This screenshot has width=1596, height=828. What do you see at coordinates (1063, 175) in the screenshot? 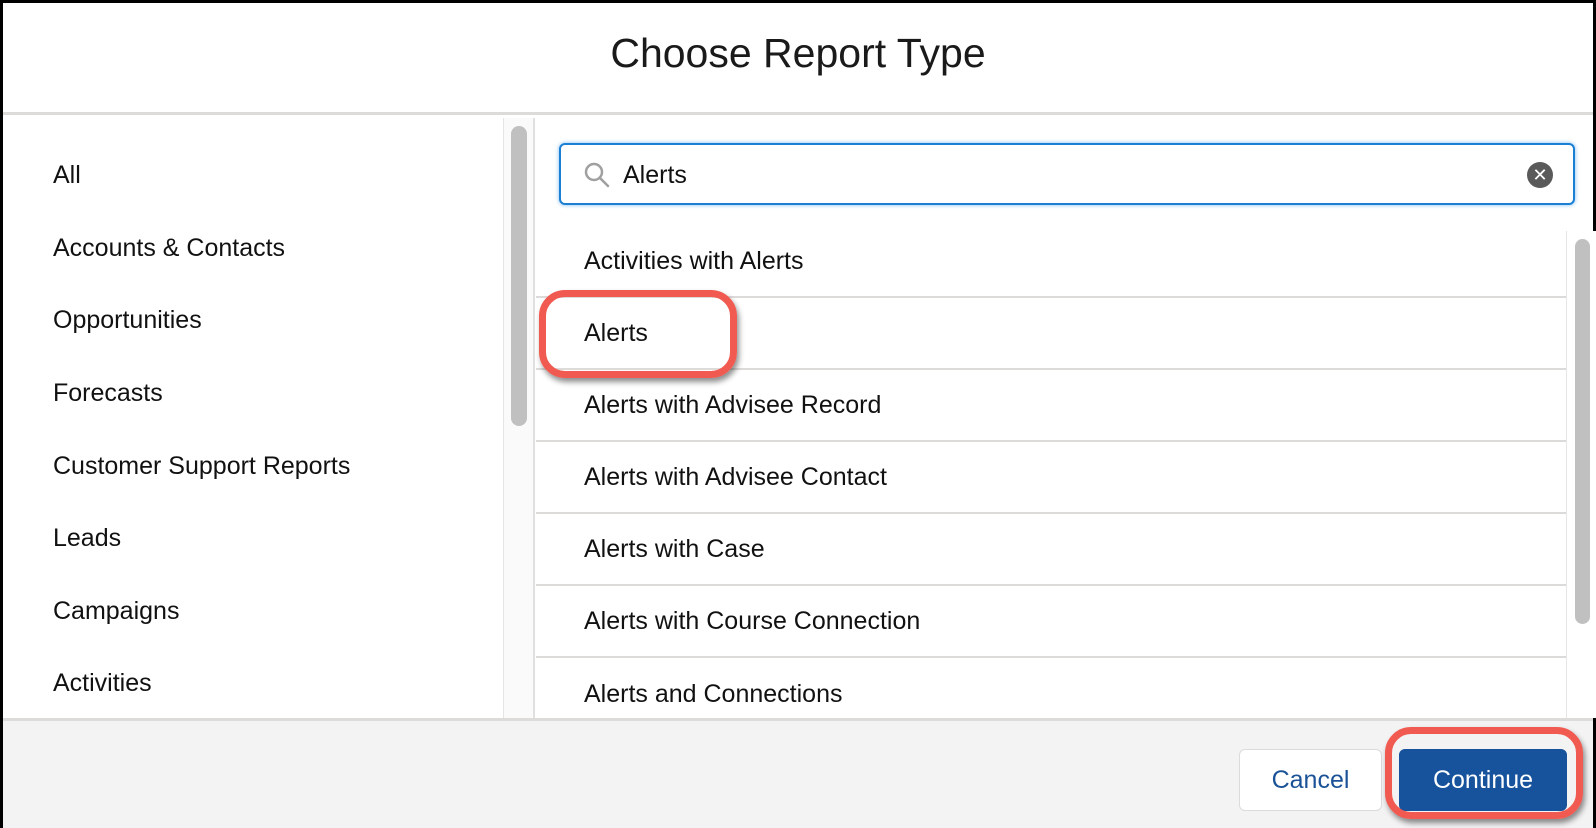
I see `search-input` at bounding box center [1063, 175].